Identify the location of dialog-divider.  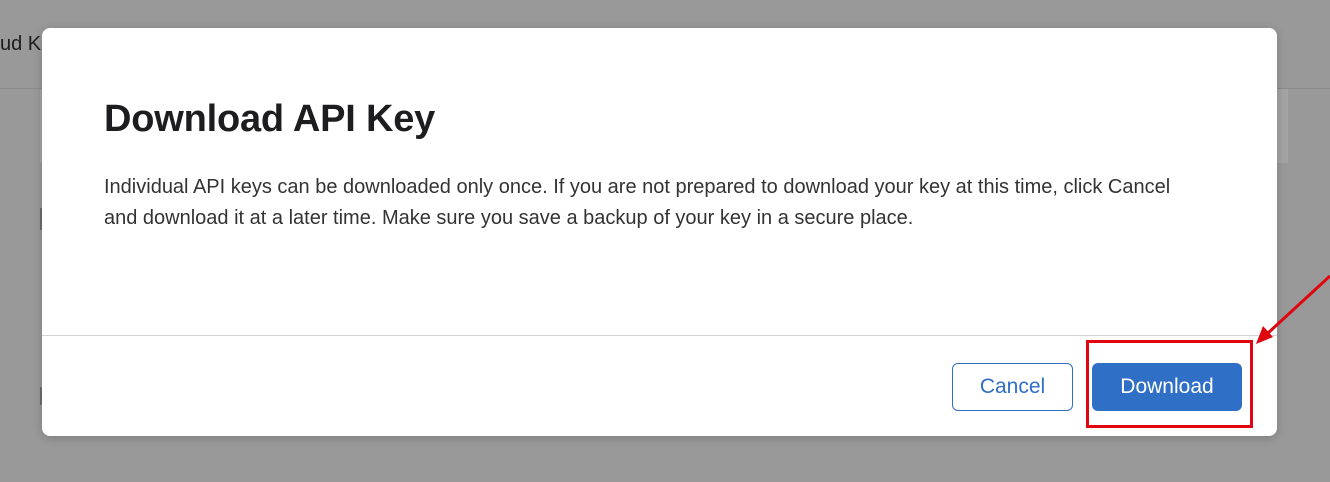
(659, 335).